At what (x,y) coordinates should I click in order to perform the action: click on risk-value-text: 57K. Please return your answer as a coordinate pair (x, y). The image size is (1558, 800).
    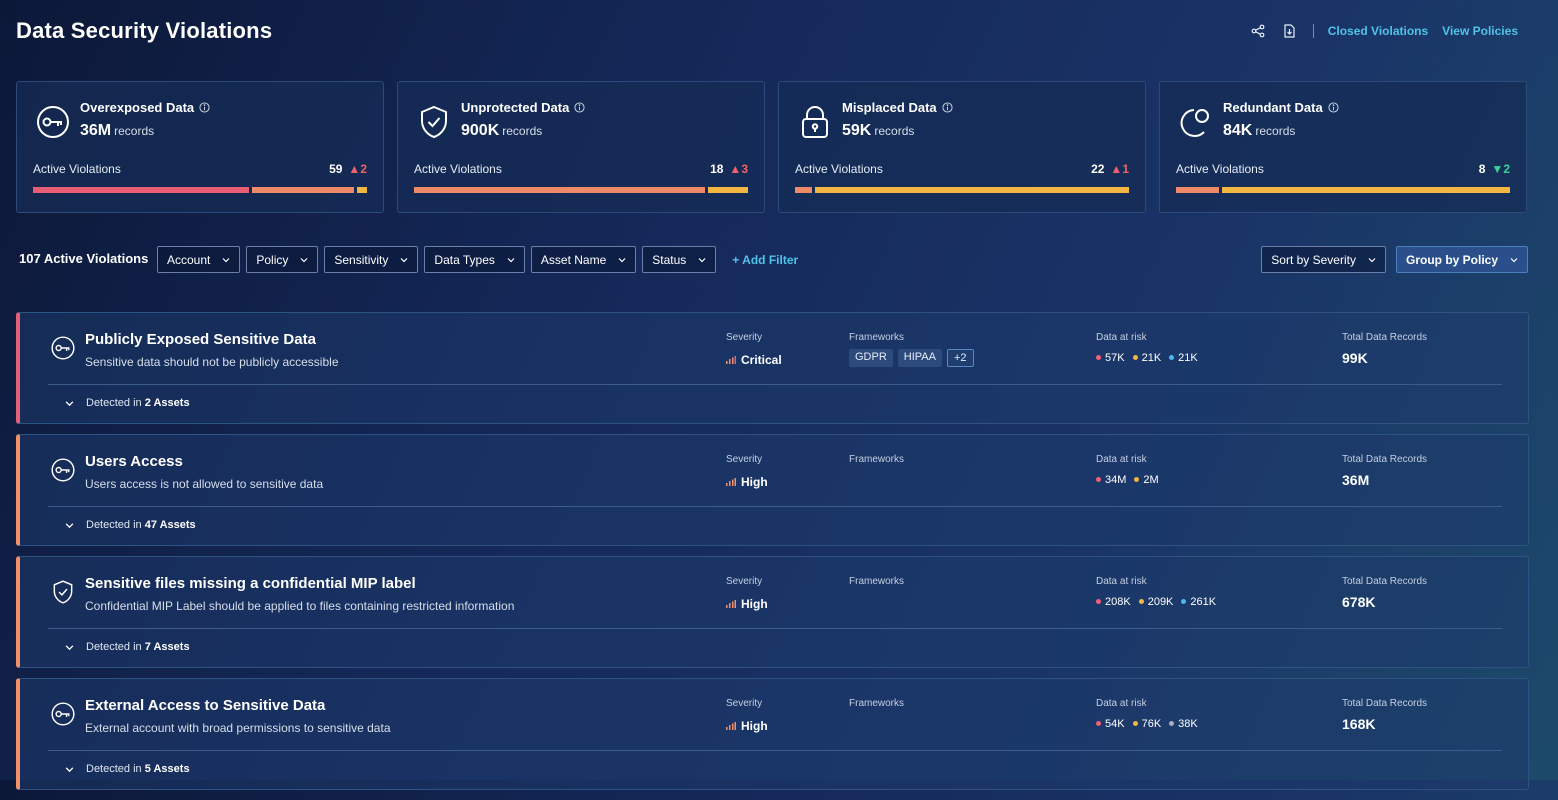
    Looking at the image, I should click on (1115, 358).